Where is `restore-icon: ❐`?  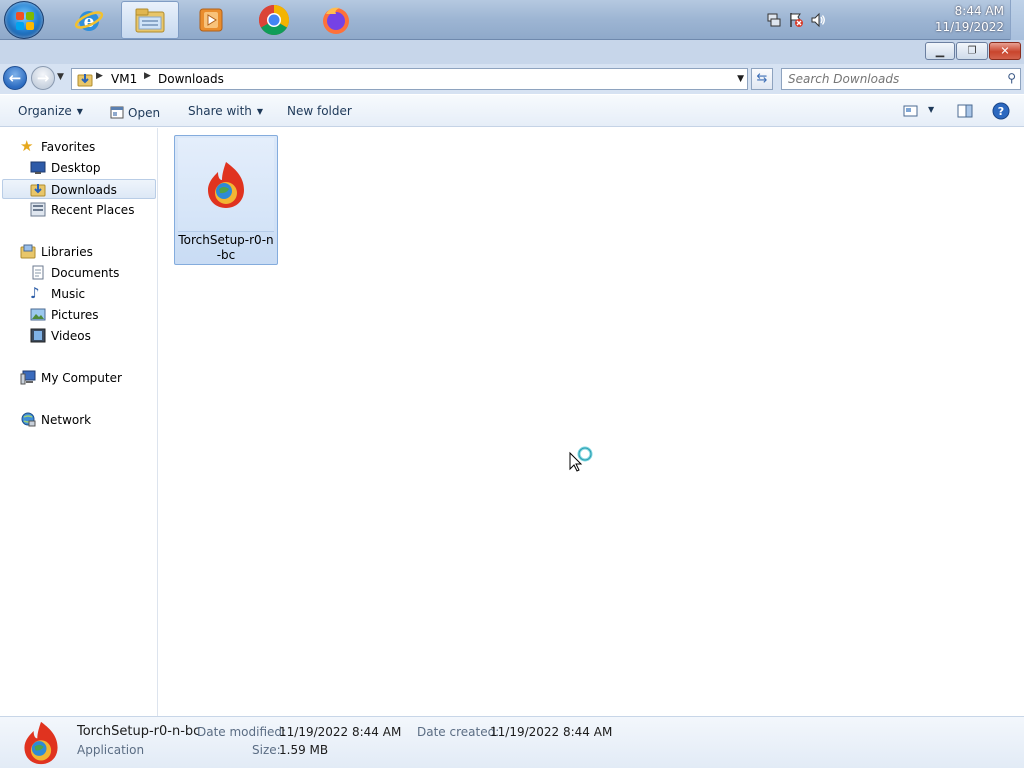 restore-icon: ❐ is located at coordinates (972, 51).